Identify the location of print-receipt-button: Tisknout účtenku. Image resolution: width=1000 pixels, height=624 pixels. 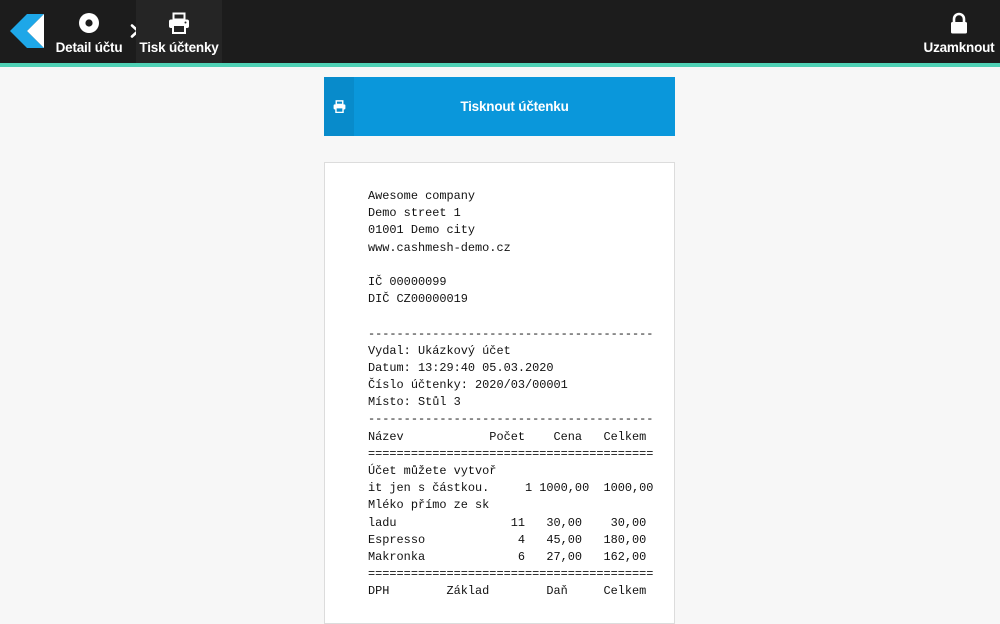
(499, 106).